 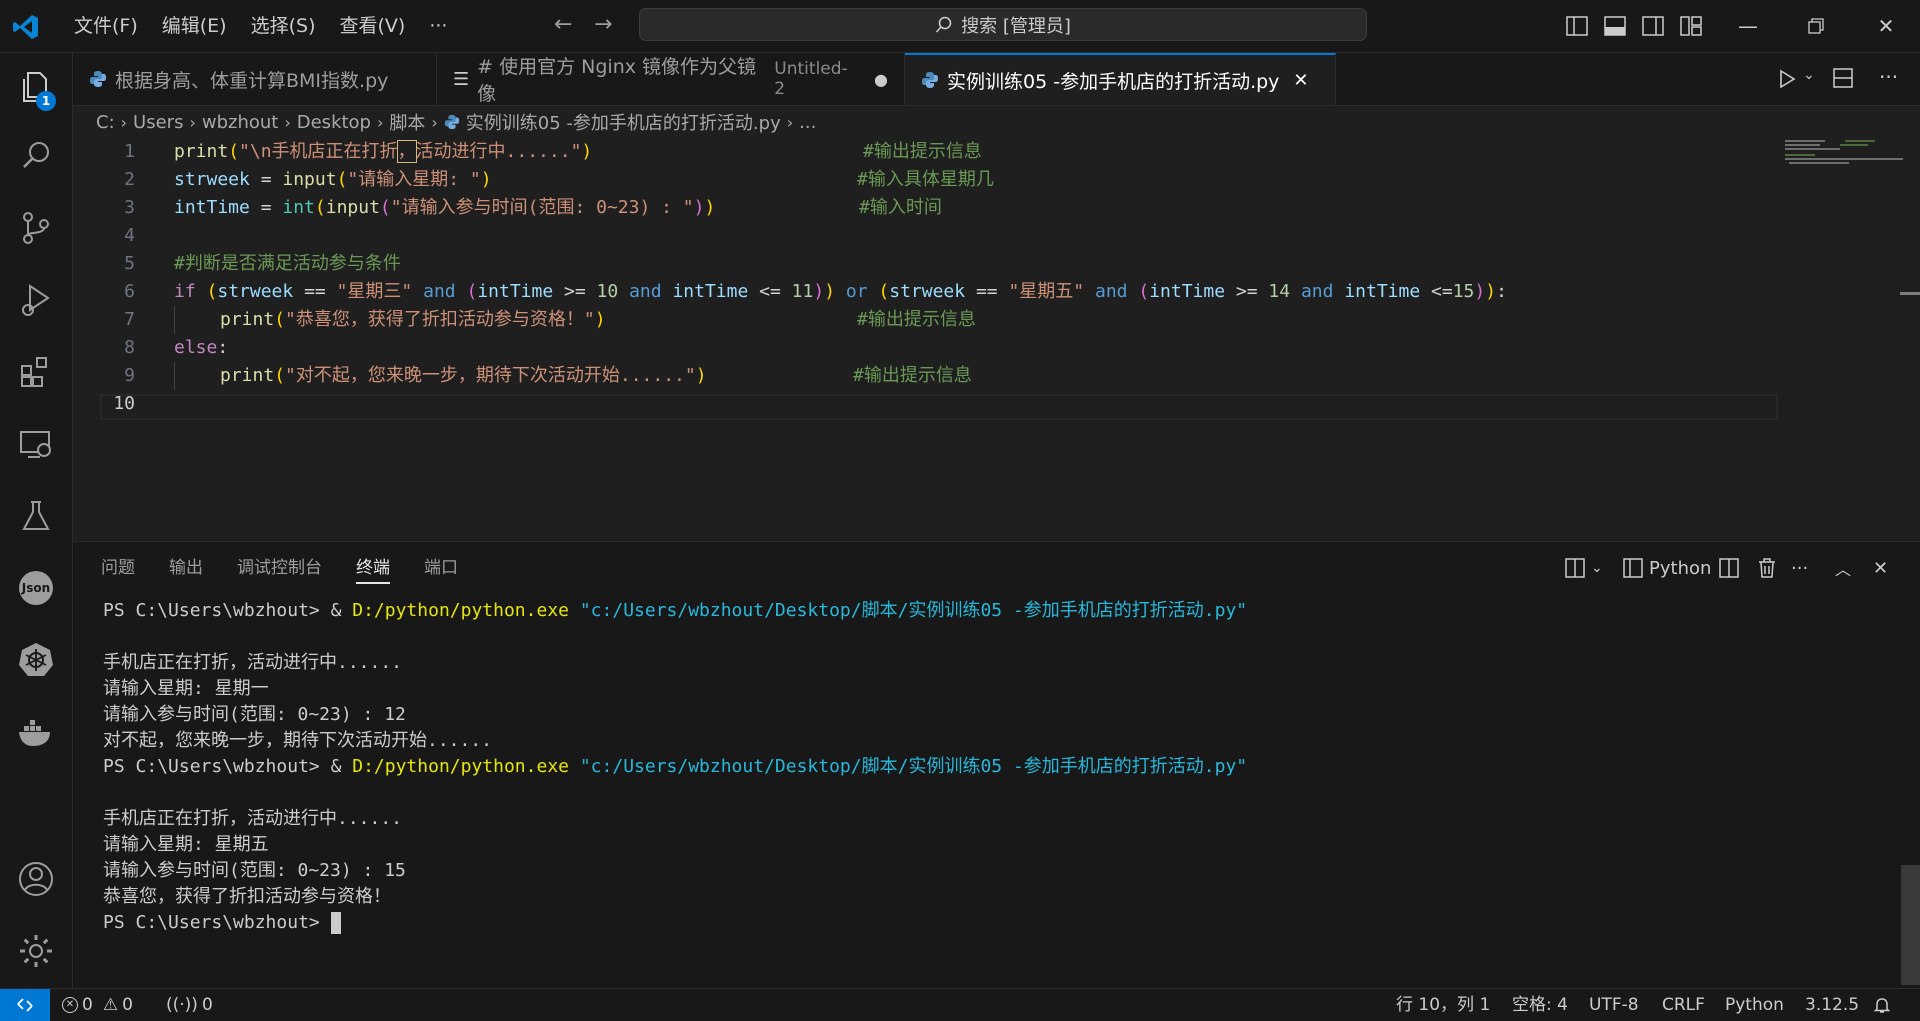 What do you see at coordinates (207, 1005) in the screenshot?
I see `ports-count: 0` at bounding box center [207, 1005].